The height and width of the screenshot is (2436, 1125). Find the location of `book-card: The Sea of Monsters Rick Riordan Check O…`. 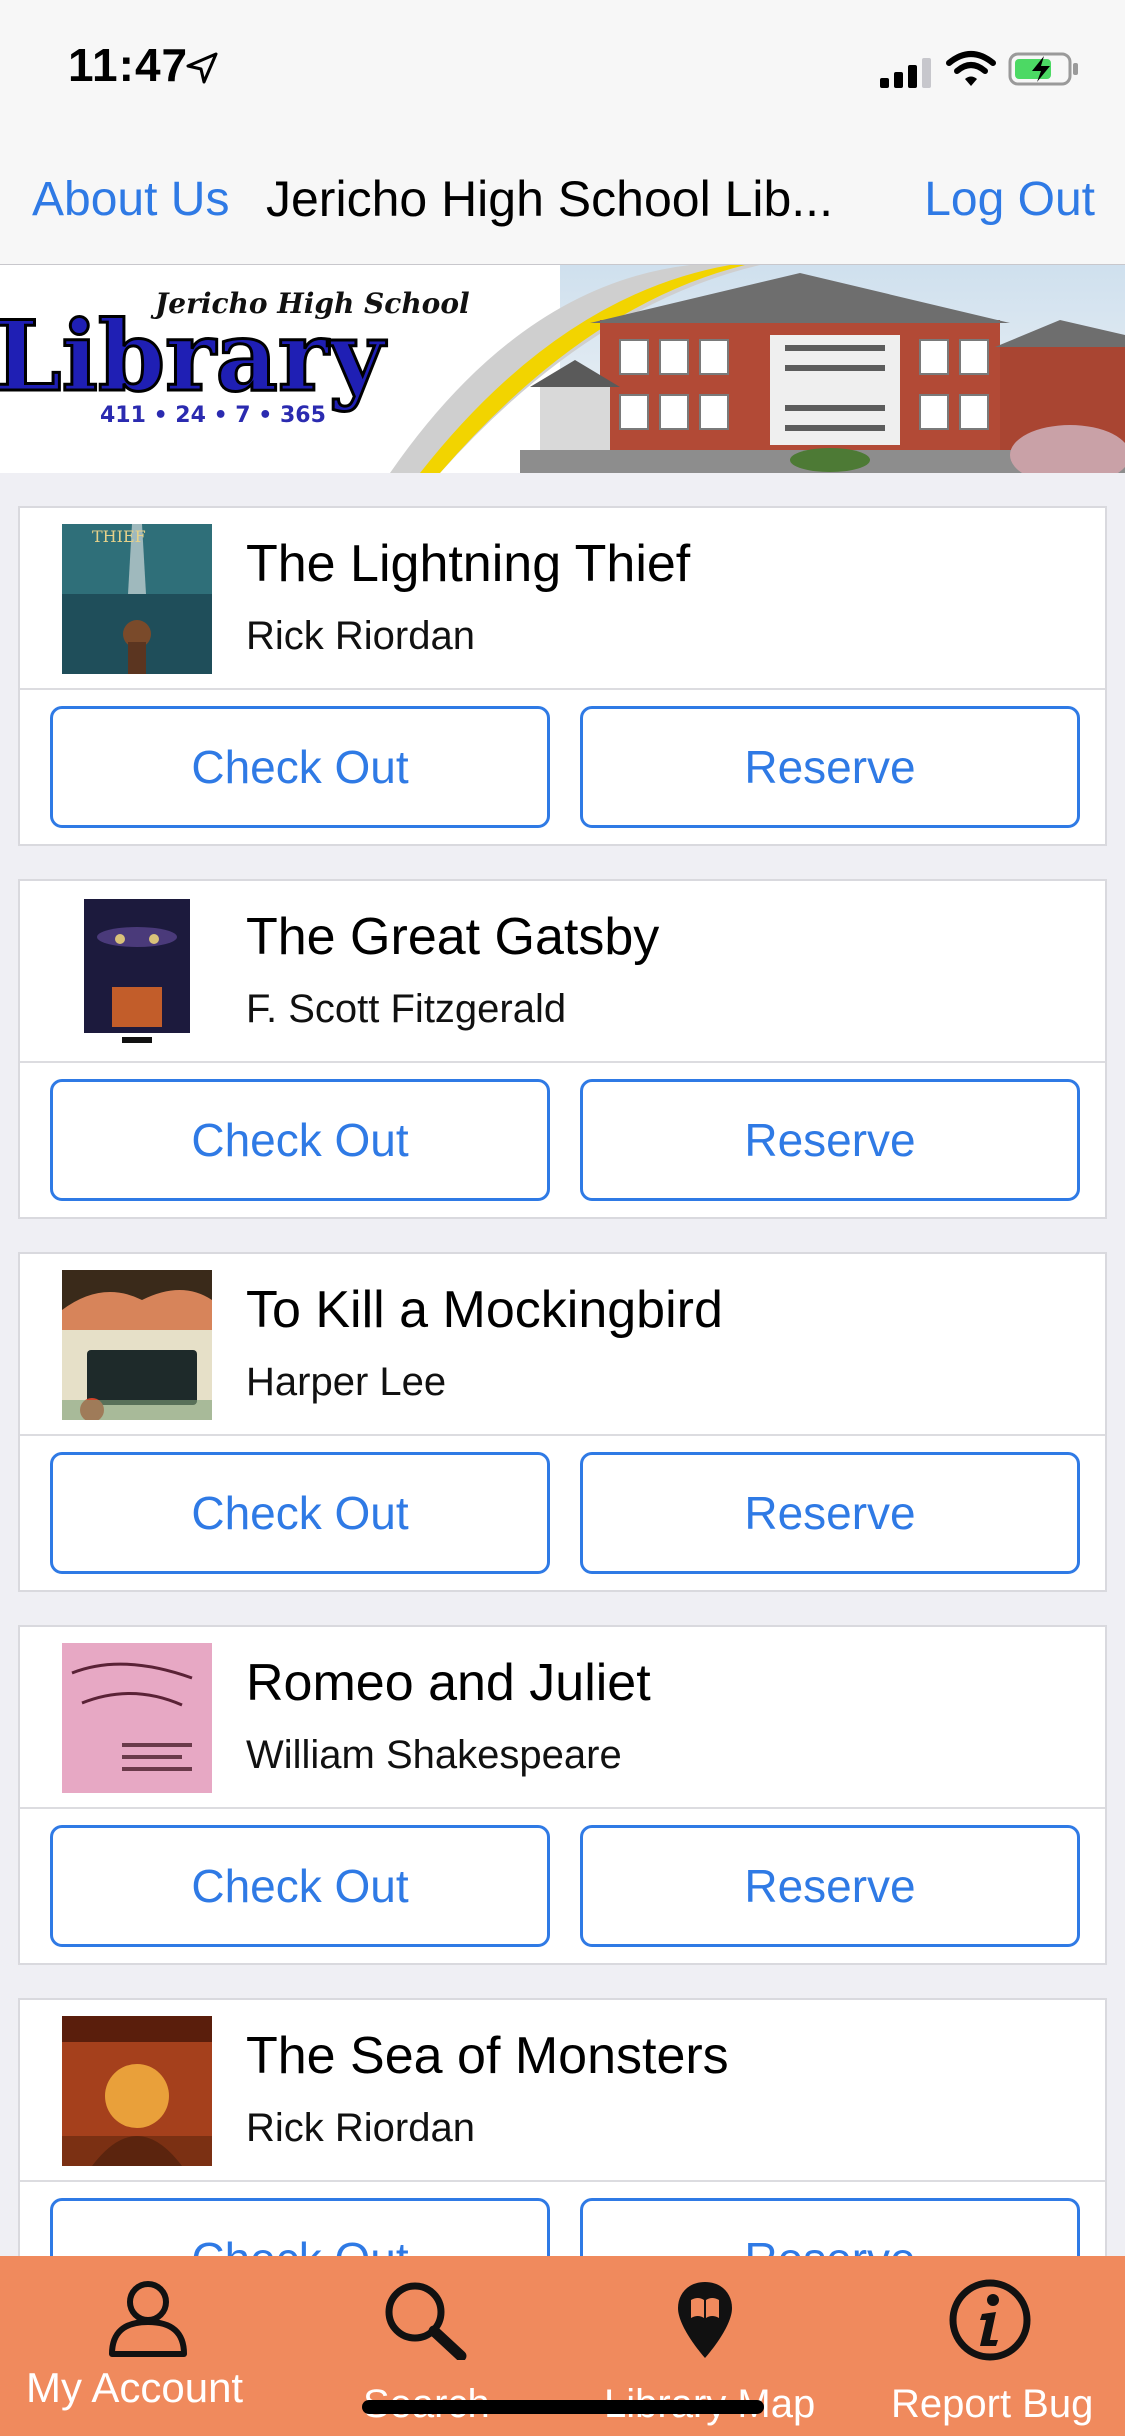

book-card: The Sea of Monsters Rick Riordan Check O… is located at coordinates (562, 2127).